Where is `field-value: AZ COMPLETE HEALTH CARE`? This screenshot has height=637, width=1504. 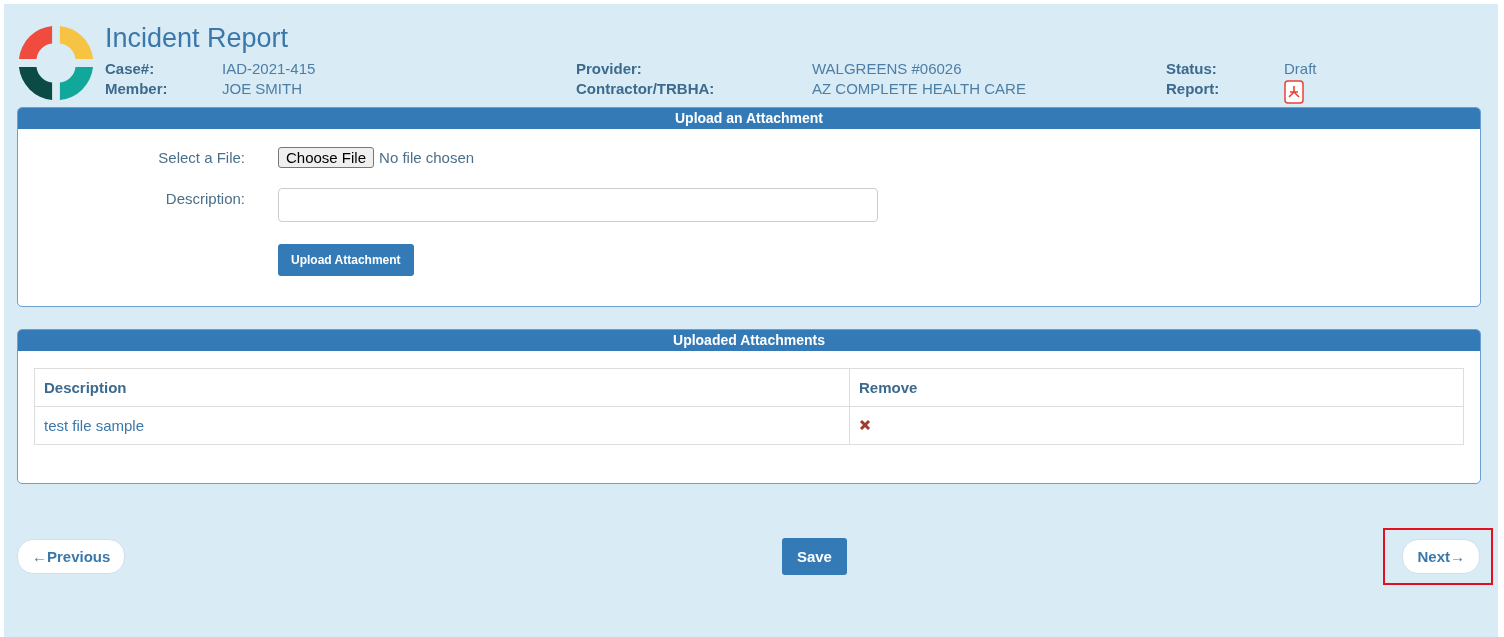 field-value: AZ COMPLETE HEALTH CARE is located at coordinates (919, 88).